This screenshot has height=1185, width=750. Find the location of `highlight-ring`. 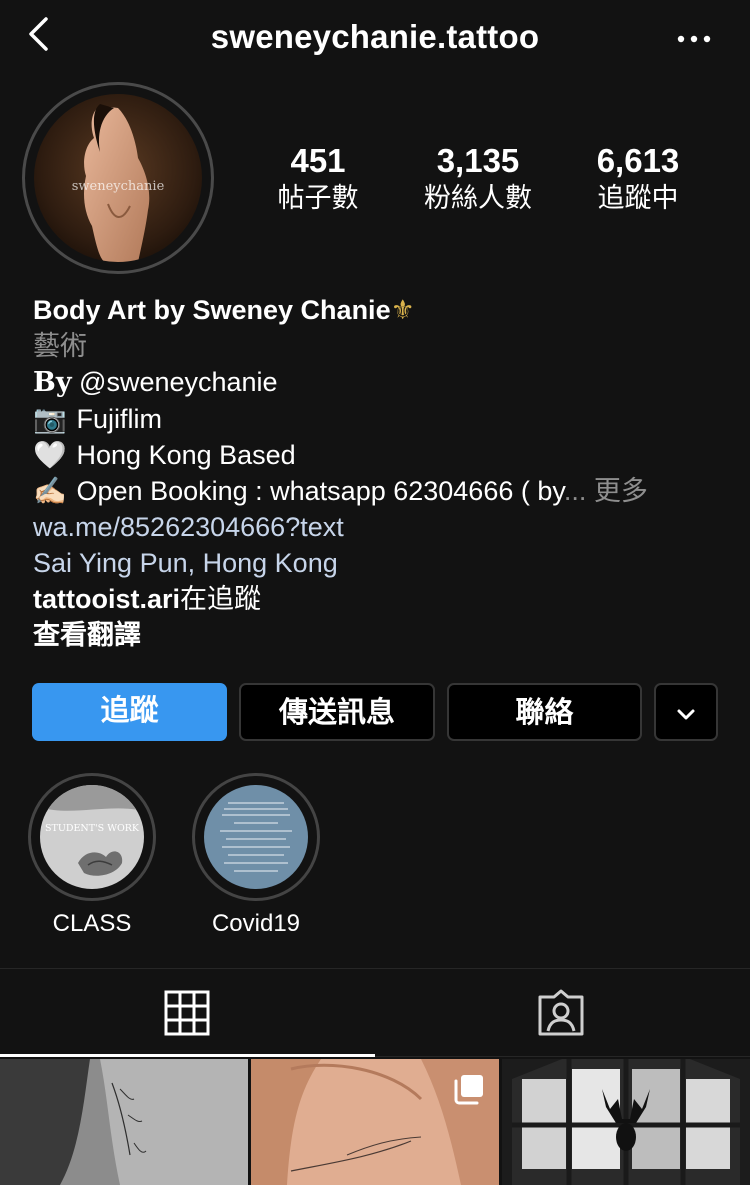

highlight-ring is located at coordinates (256, 837).